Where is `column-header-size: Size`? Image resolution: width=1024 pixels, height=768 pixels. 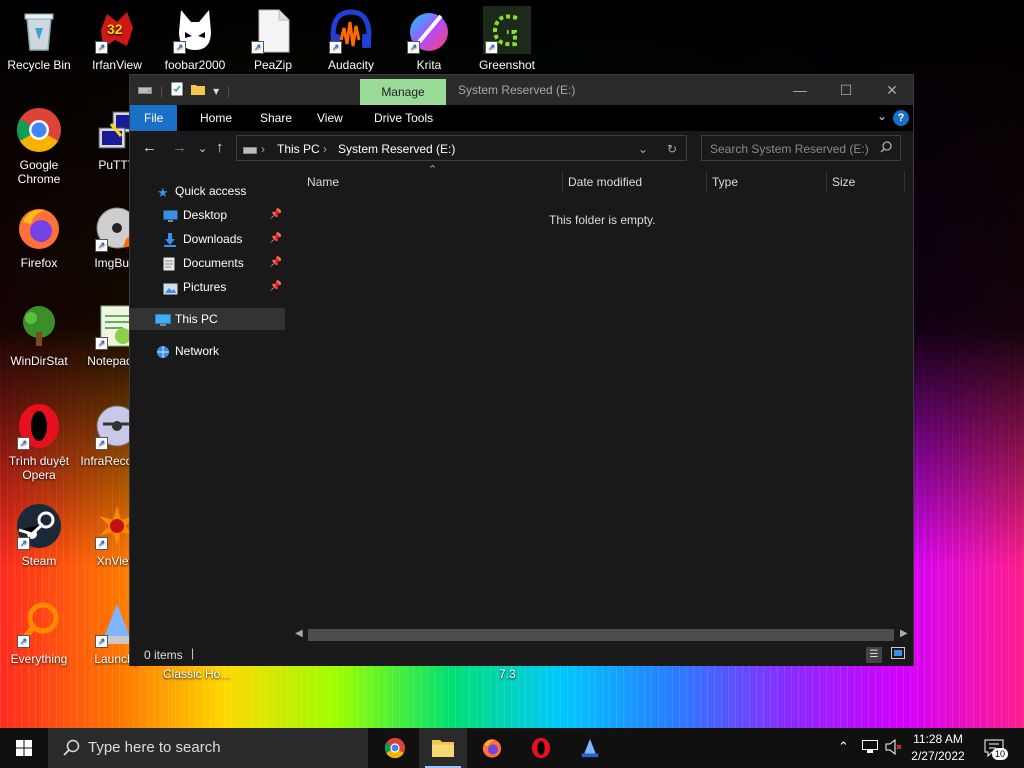
column-header-size: Size is located at coordinates (843, 182).